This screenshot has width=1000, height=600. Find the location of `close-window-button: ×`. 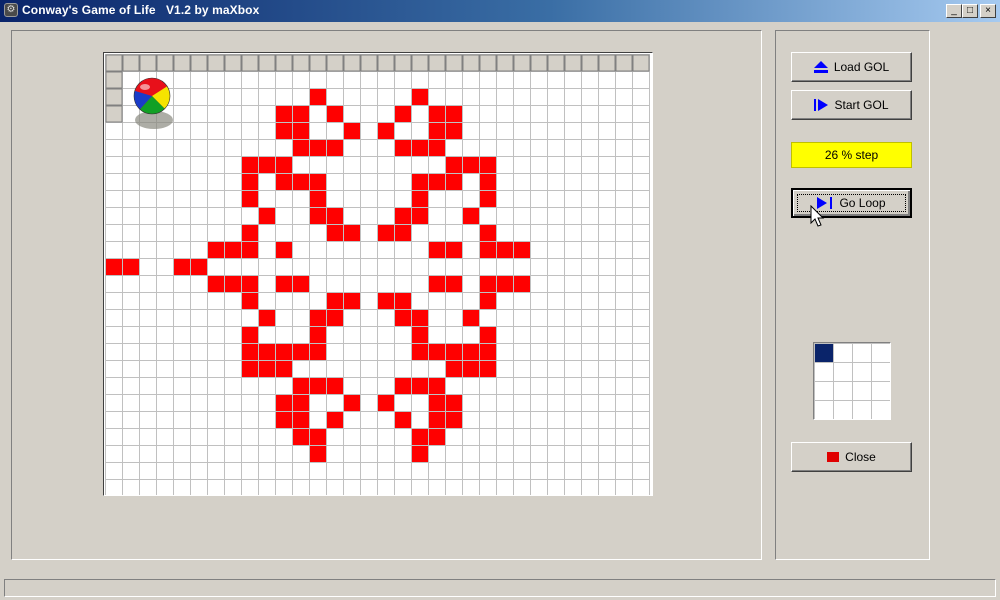

close-window-button: × is located at coordinates (988, 11).